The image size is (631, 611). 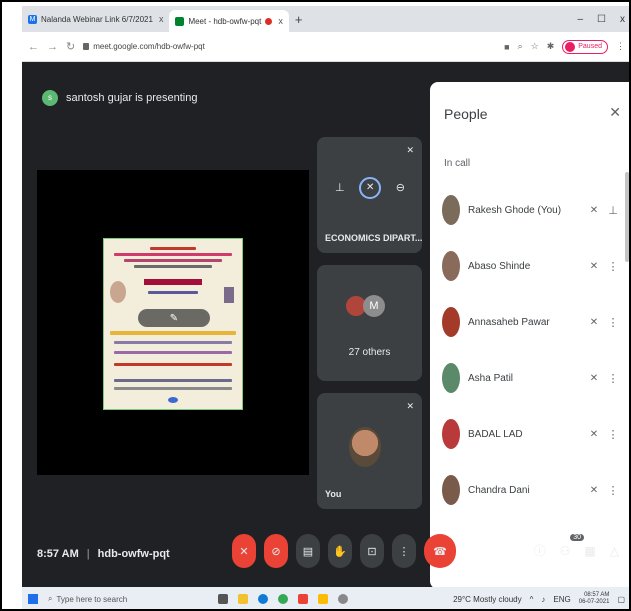 I want to click on lock-icon, so click(x=86, y=46).